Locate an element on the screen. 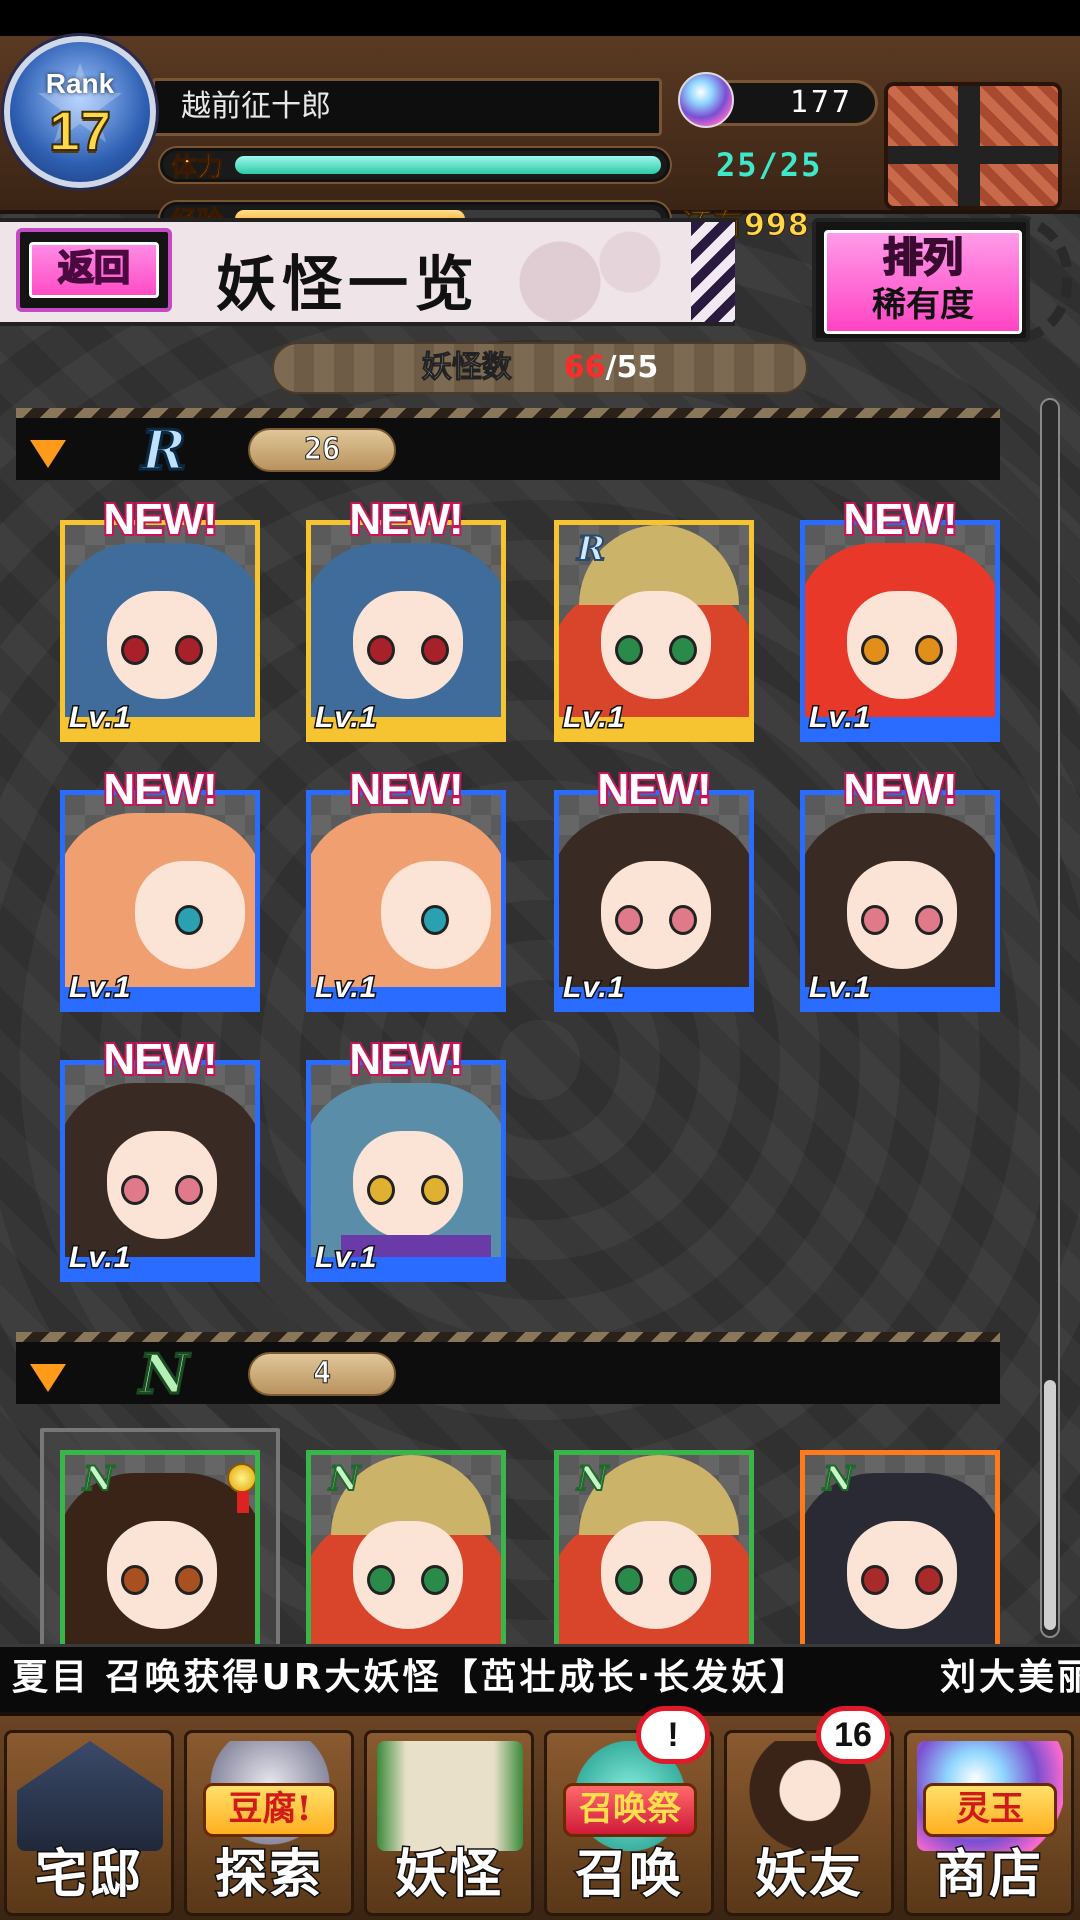  stamina-value: 25/25 is located at coordinates (769, 165).